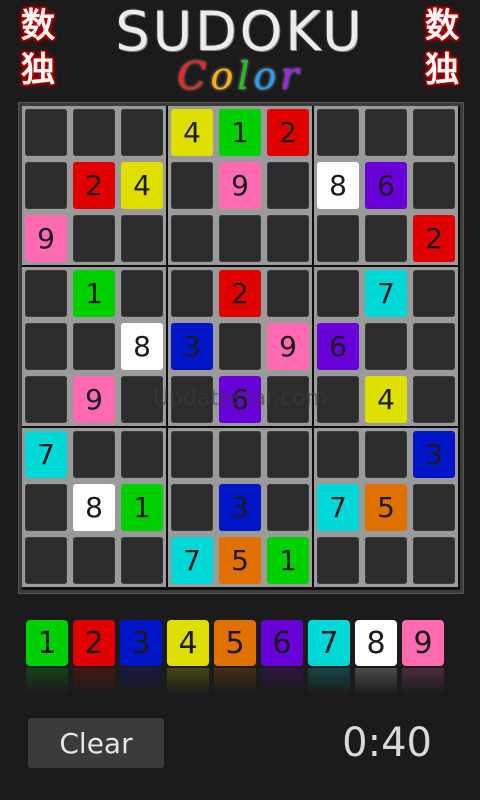 Image resolution: width=480 pixels, height=800 pixels. I want to click on palette-button: 7, so click(329, 657).